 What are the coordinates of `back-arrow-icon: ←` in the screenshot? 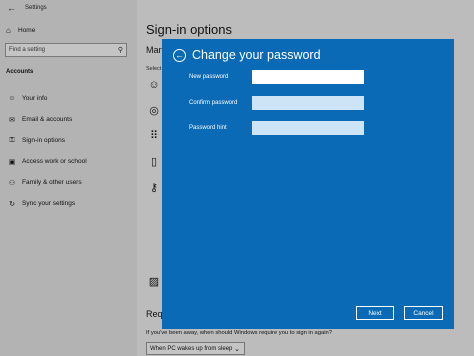 It's located at (12, 8).